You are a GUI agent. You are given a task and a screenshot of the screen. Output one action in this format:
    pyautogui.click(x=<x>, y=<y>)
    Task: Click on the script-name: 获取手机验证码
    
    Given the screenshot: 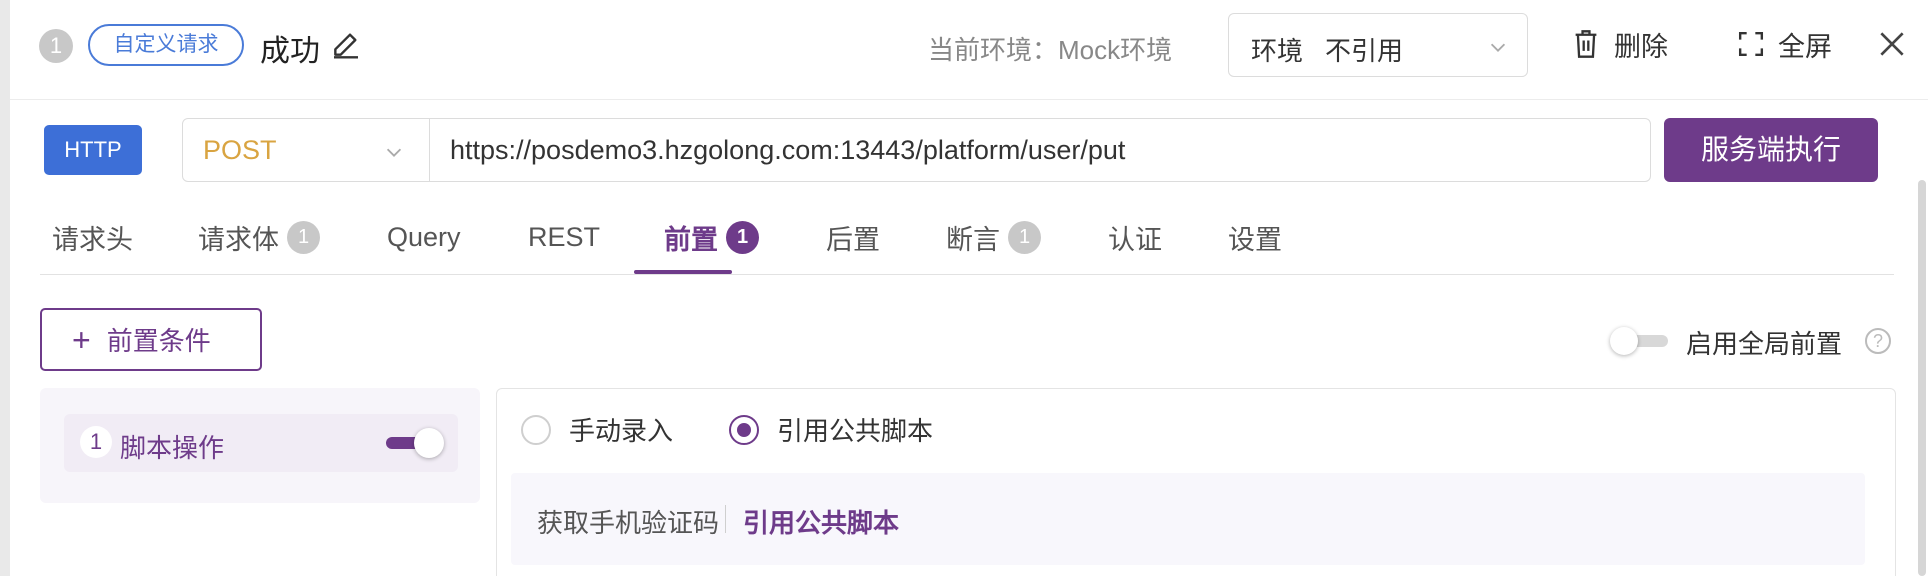 What is the action you would take?
    pyautogui.click(x=628, y=523)
    